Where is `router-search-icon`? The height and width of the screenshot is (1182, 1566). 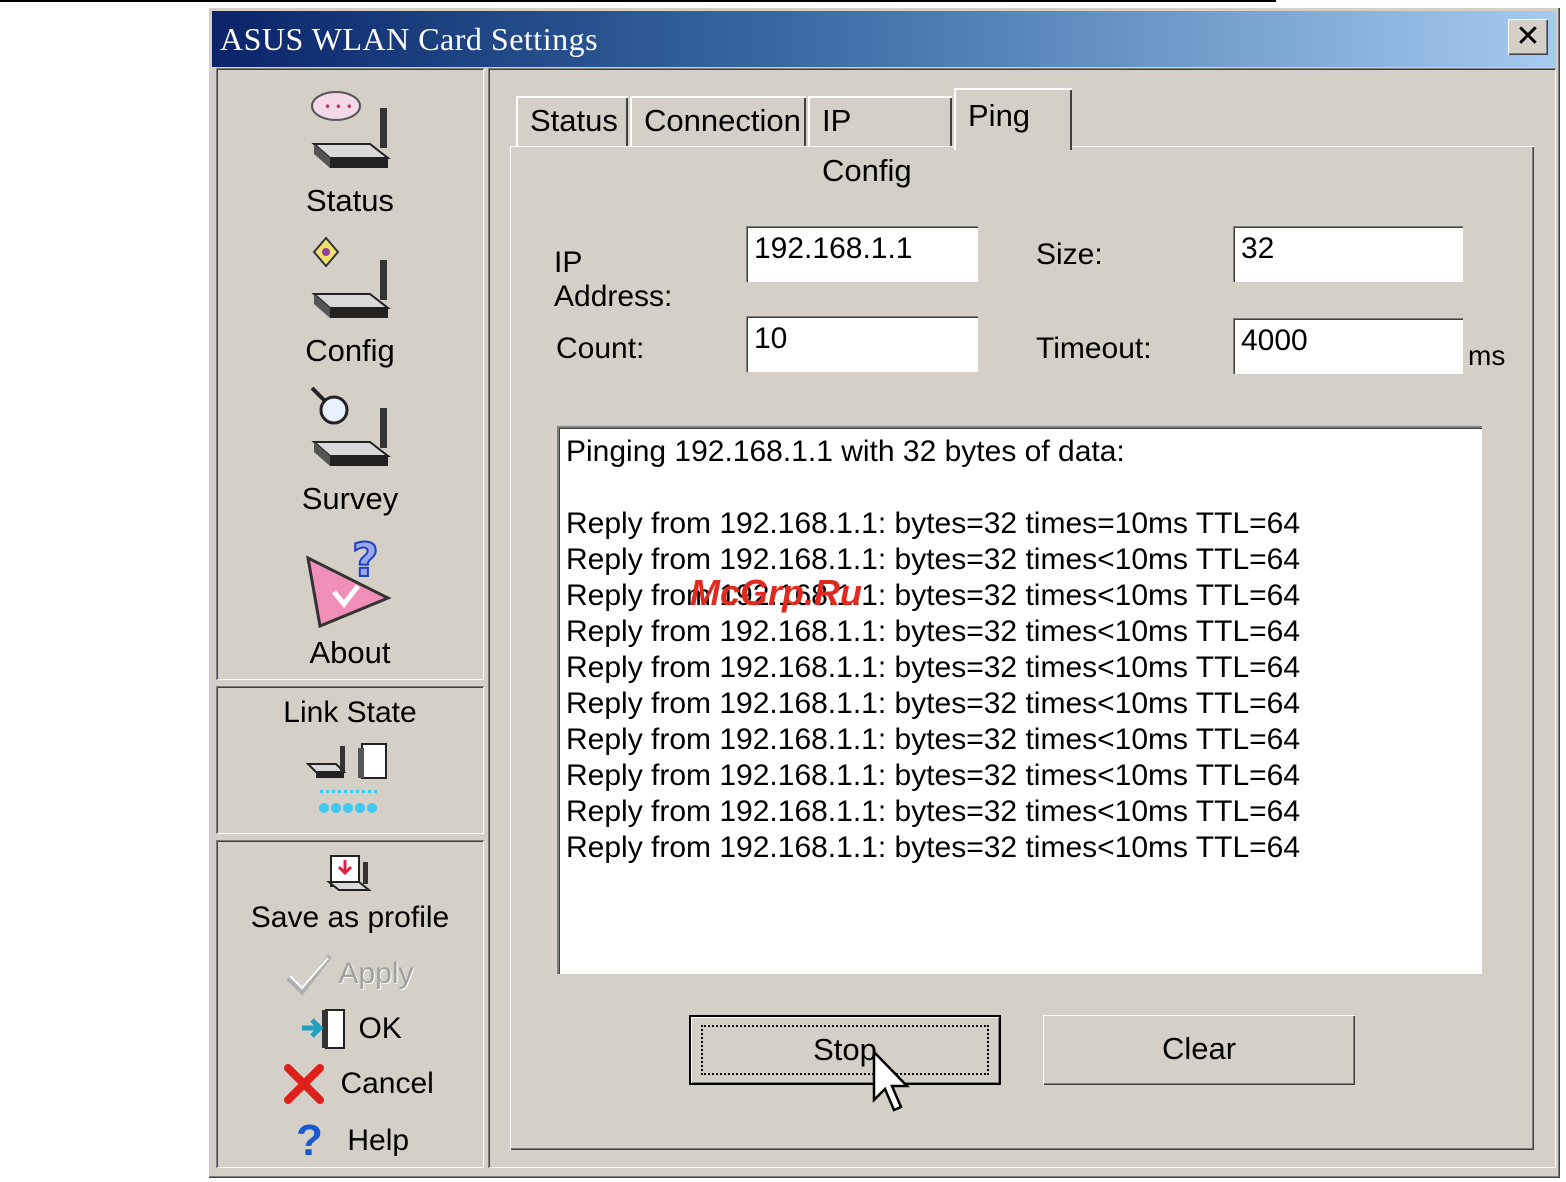 router-search-icon is located at coordinates (350, 426).